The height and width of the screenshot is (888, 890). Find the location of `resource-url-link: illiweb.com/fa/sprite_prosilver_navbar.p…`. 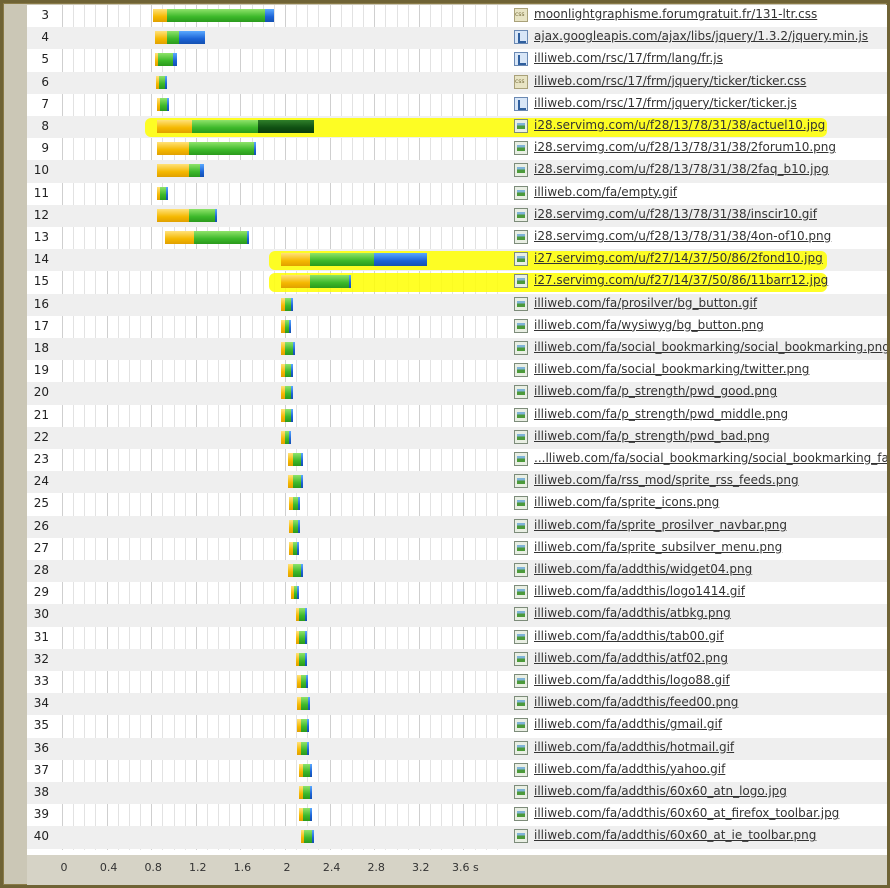

resource-url-link: illiweb.com/fa/sprite_prosilver_navbar.p… is located at coordinates (660, 525).